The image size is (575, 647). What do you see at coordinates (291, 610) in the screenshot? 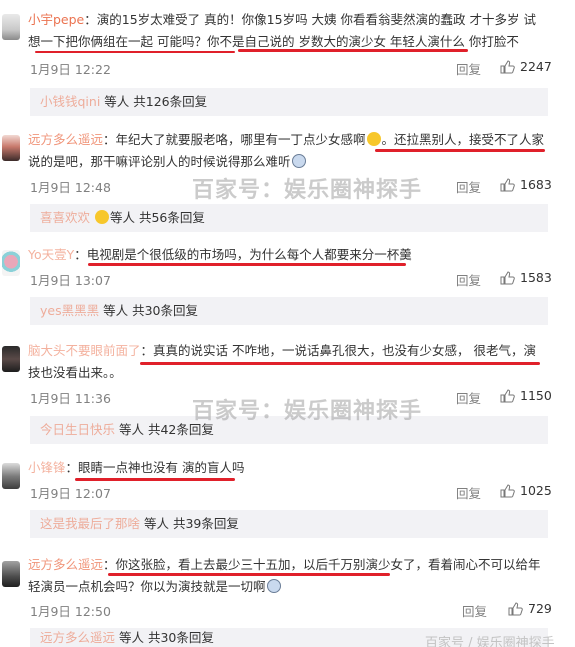
I see `comment-meta: 1月9日 12:50 回复 729` at bounding box center [291, 610].